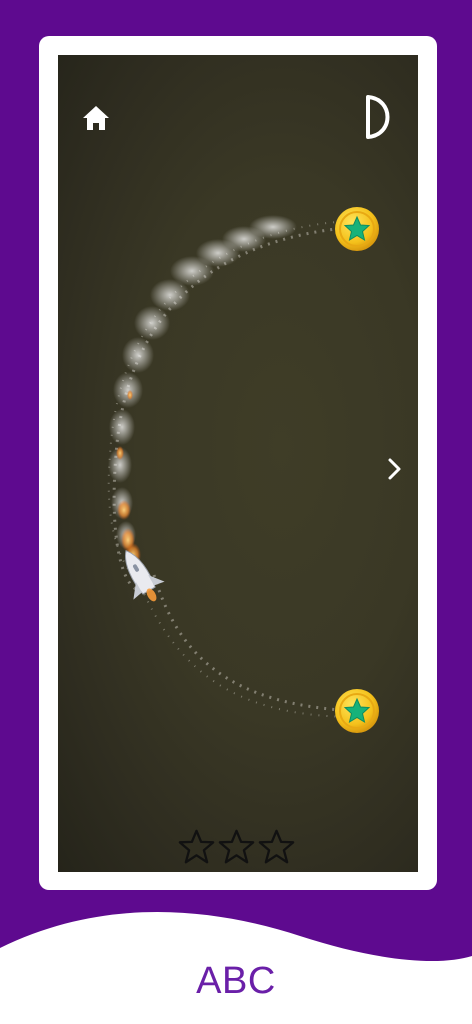 The height and width of the screenshot is (1024, 472). I want to click on home-icon, so click(96, 118).